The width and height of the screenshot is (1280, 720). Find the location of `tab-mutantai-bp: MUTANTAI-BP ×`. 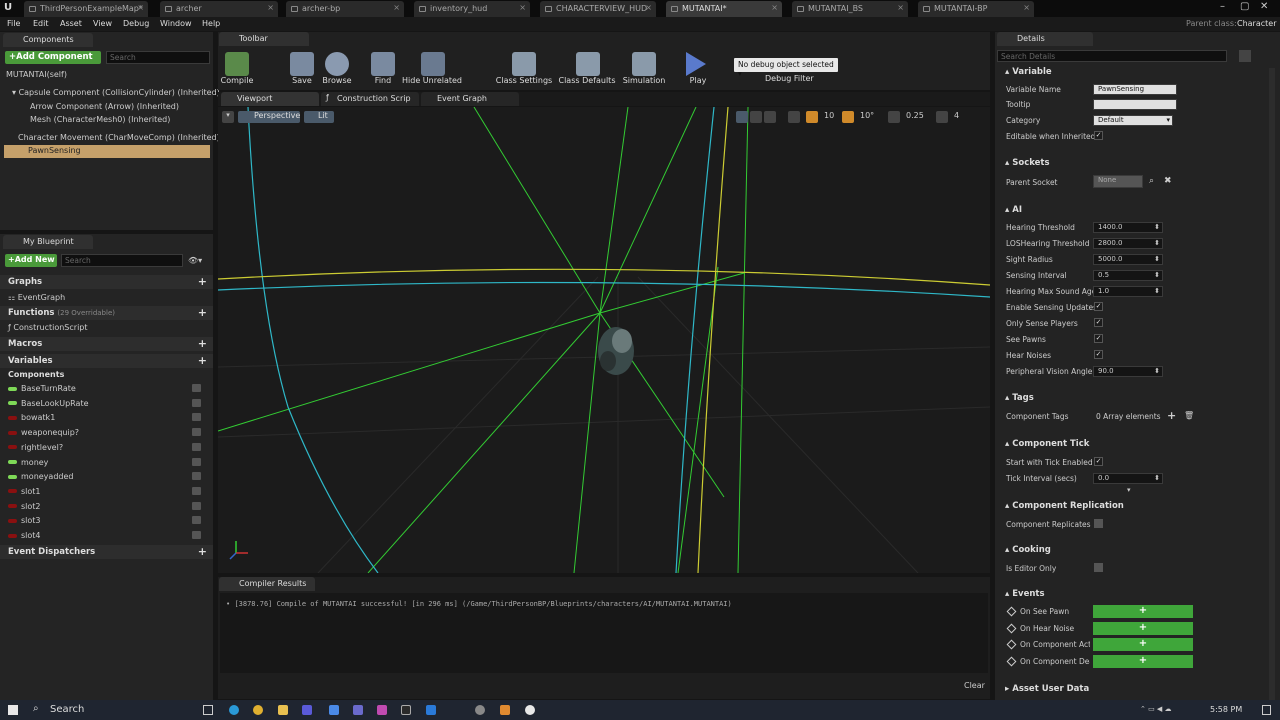

tab-mutantai-bp: MUTANTAI-BP × is located at coordinates (976, 9).